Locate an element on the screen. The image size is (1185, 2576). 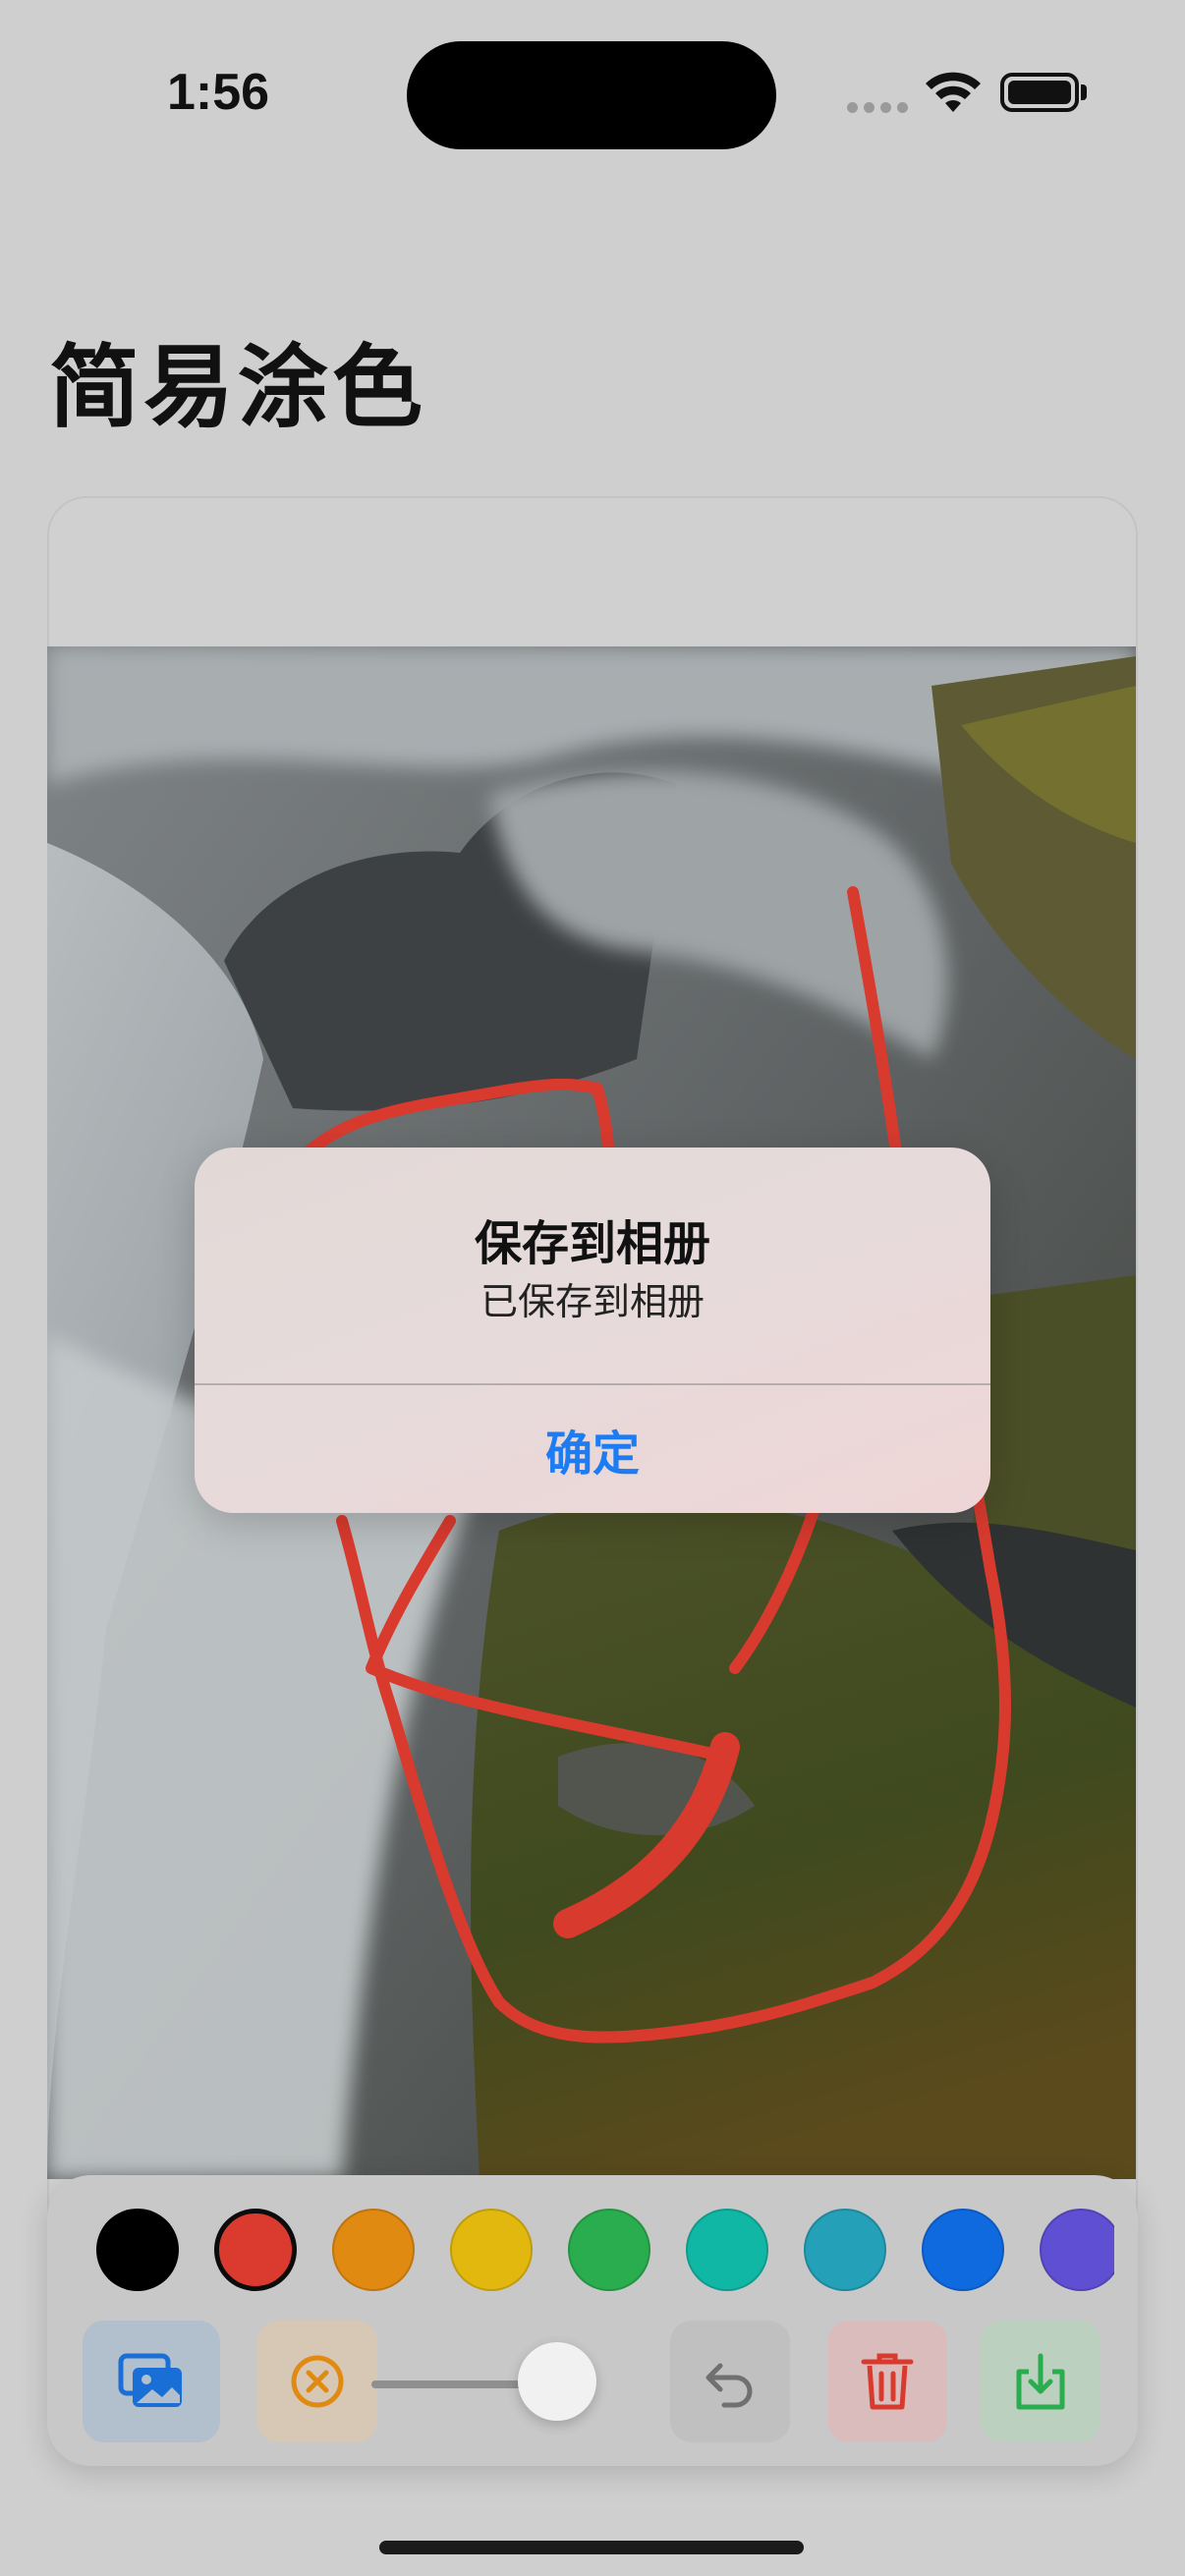
clear-circle-x-icon is located at coordinates (318, 2381).